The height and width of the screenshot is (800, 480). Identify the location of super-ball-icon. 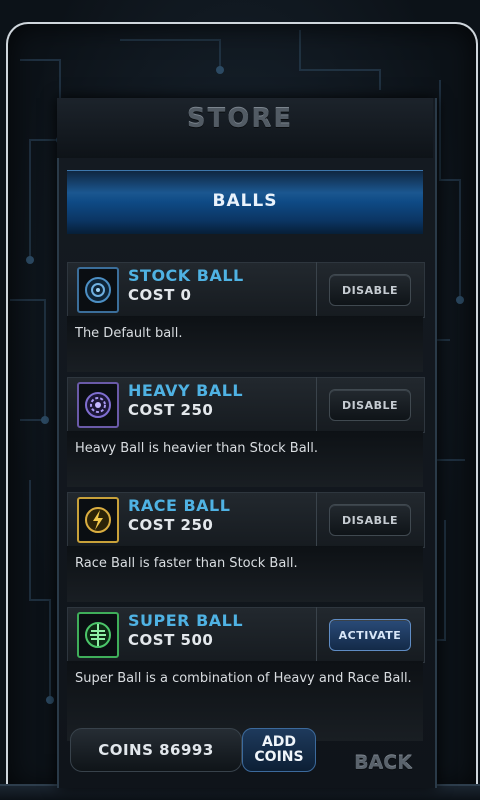
(98, 635).